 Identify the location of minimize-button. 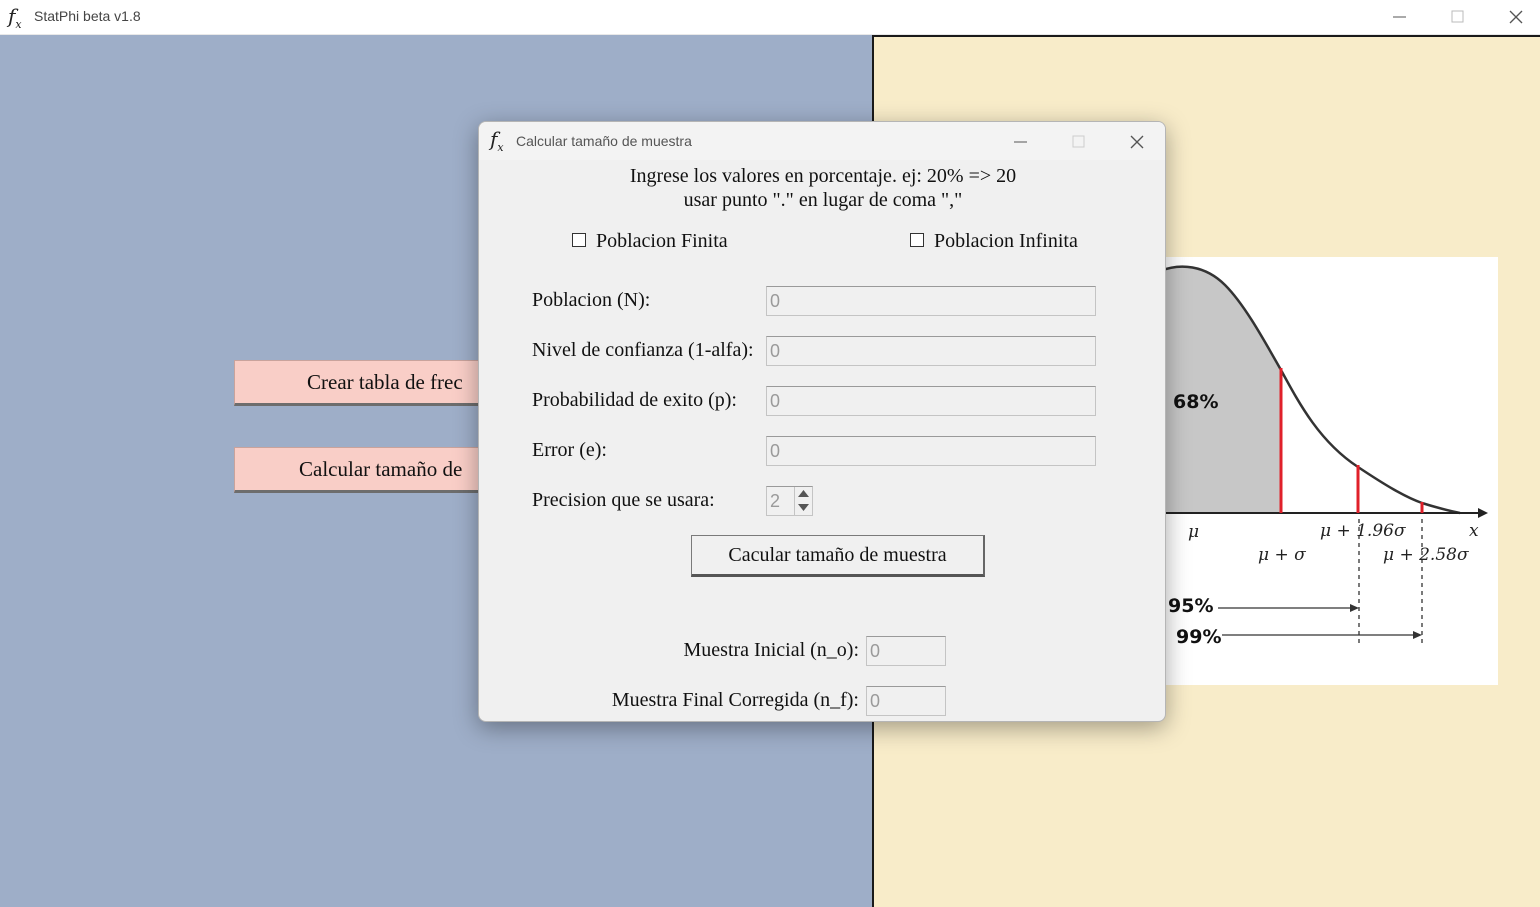
(1400, 17).